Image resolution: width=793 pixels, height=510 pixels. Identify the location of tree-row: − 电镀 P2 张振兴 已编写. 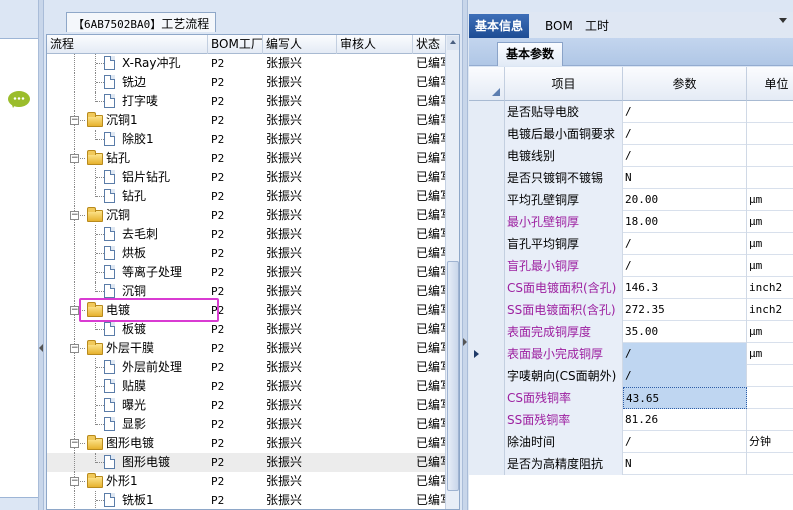
(247, 310).